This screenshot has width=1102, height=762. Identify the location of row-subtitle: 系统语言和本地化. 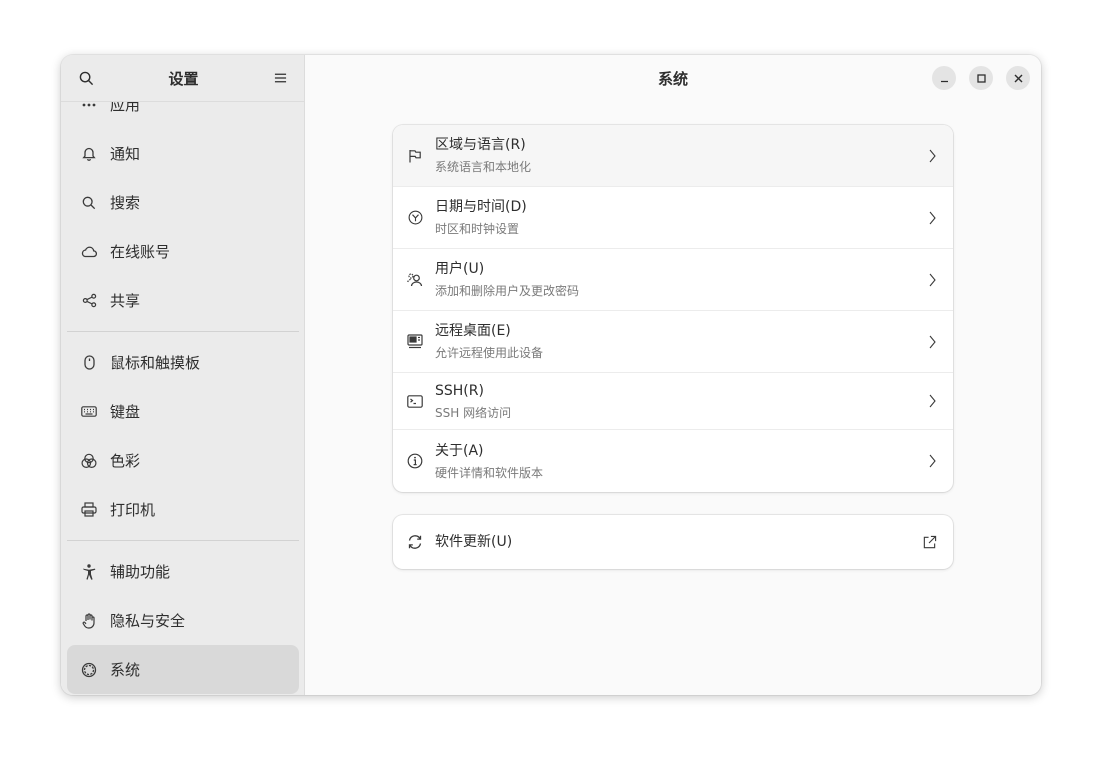
(483, 167).